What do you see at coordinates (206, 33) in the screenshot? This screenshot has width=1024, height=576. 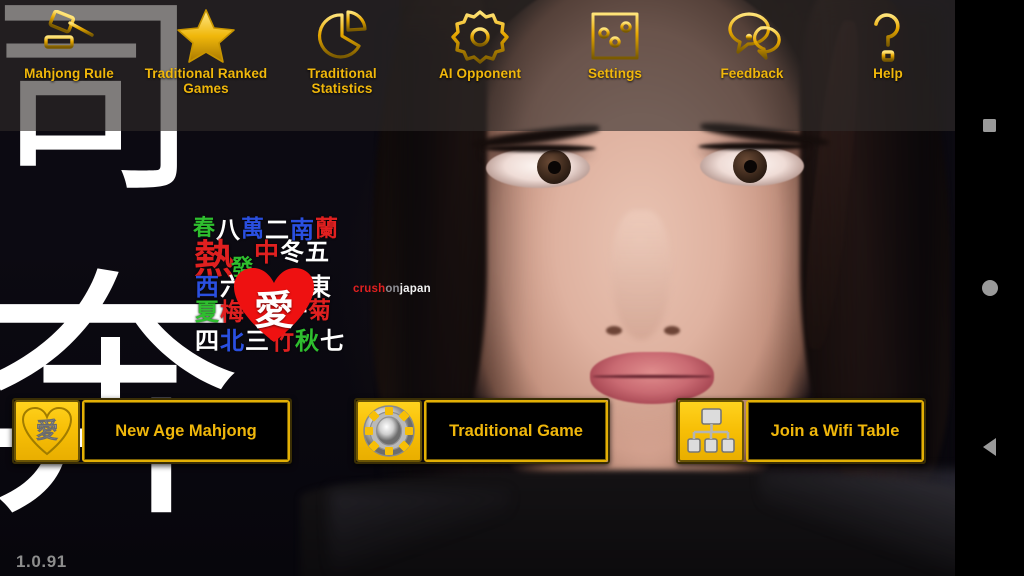 I see `star-icon` at bounding box center [206, 33].